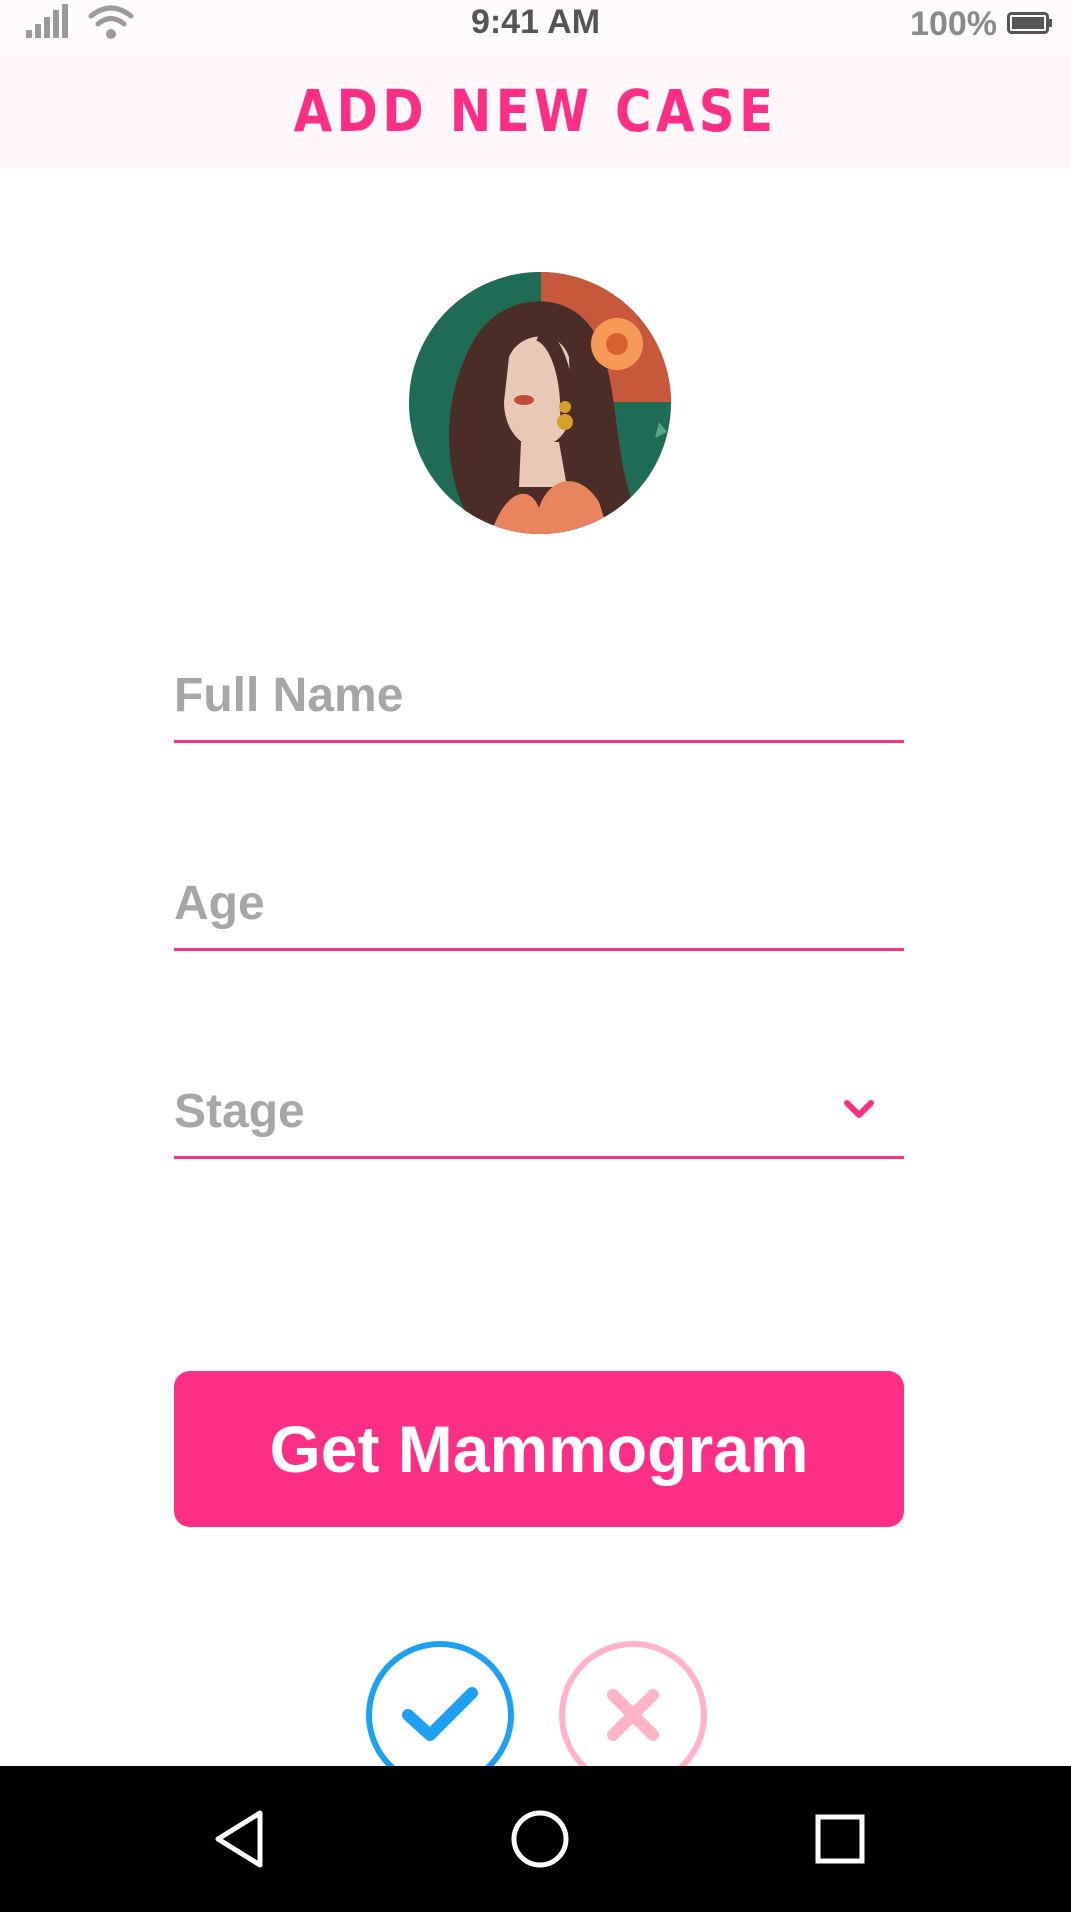  Describe the element at coordinates (539, 701) in the screenshot. I see `full-name-field: Full Name` at that location.